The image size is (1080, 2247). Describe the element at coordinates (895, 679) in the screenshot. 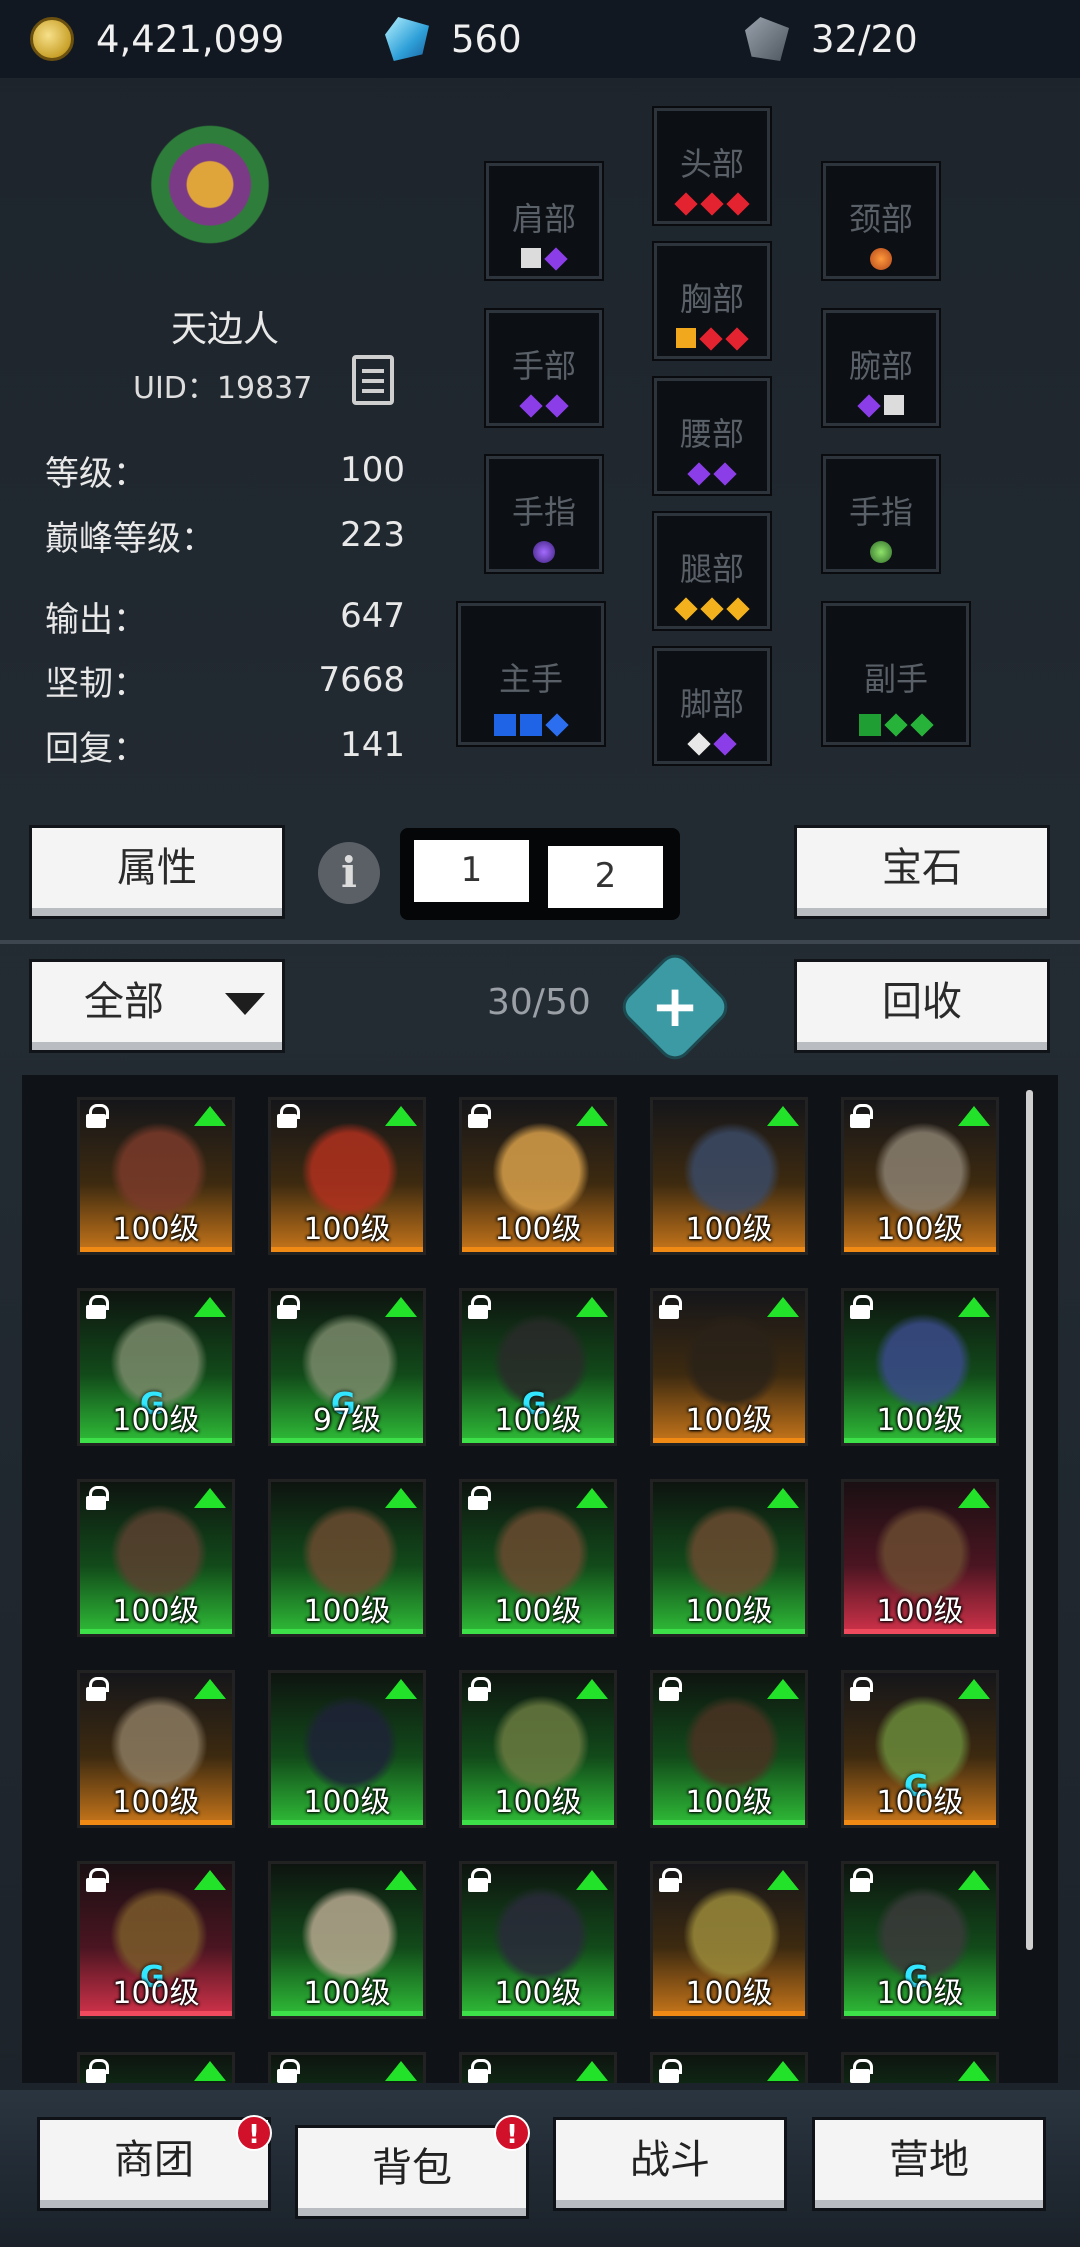

I see `slot-label: 副手` at that location.